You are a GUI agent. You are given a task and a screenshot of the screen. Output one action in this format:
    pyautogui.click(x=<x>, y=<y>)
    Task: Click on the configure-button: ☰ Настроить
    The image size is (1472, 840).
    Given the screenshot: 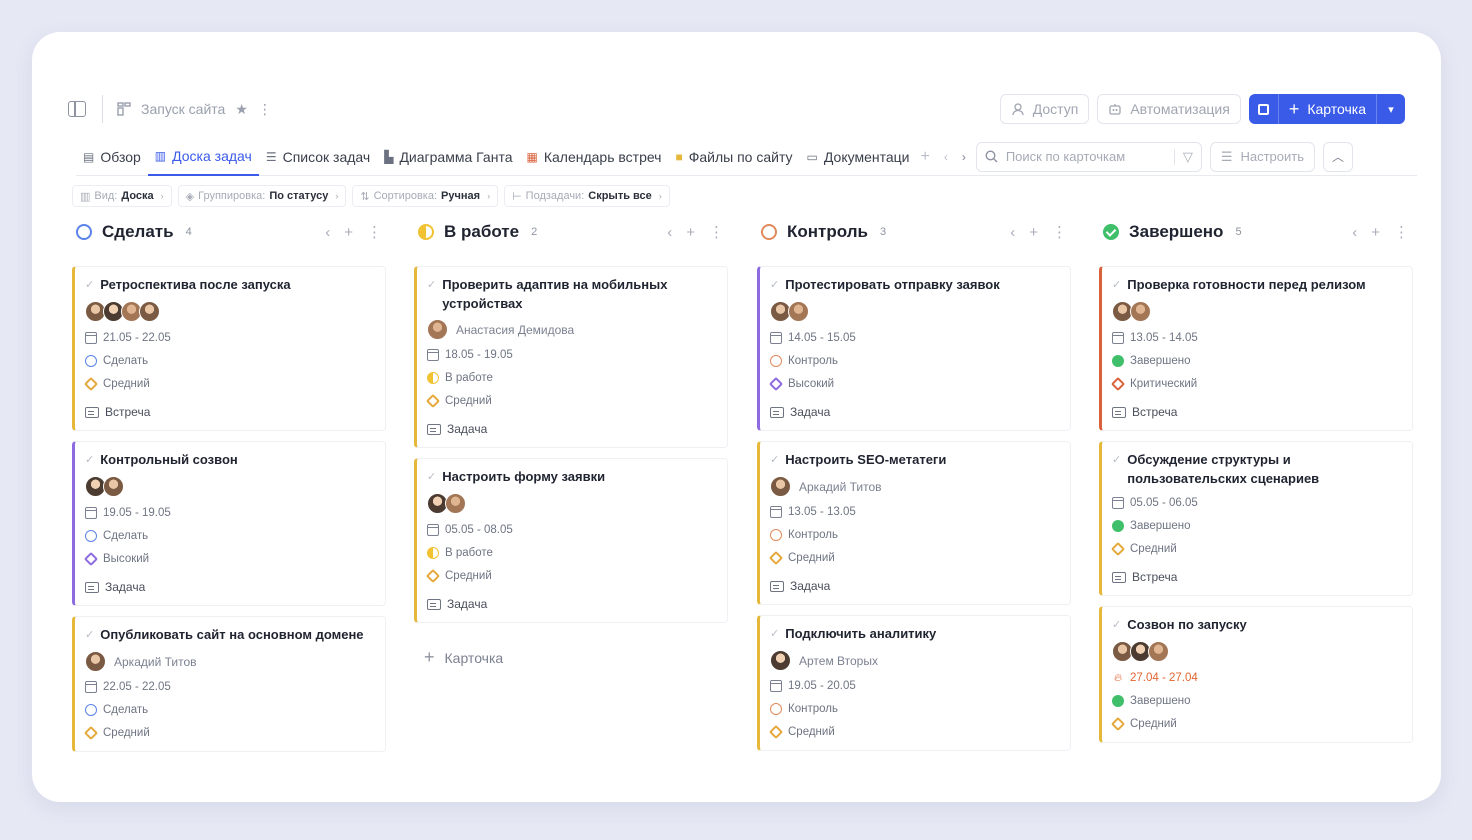 What is the action you would take?
    pyautogui.click(x=1262, y=156)
    